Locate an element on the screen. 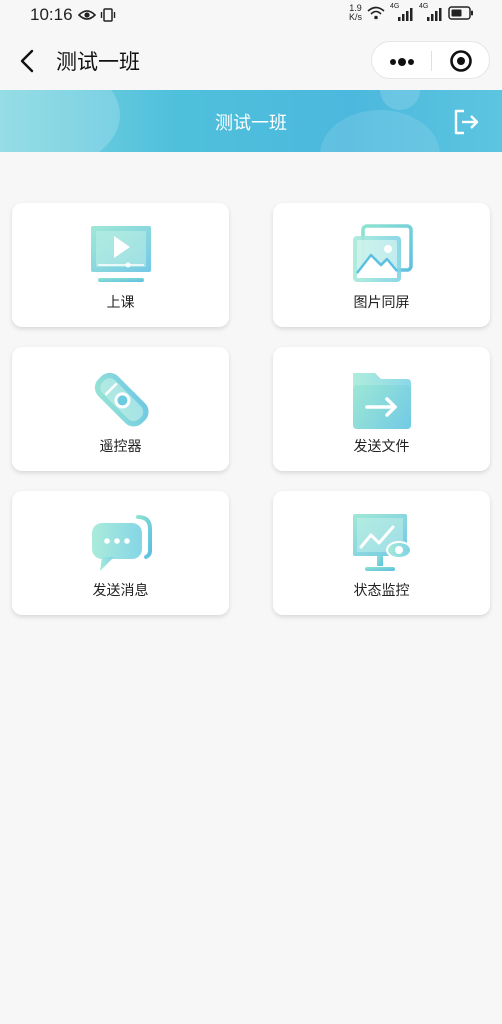 This screenshot has width=502, height=1024. card-status-monitor: 状态监控 is located at coordinates (381, 553).